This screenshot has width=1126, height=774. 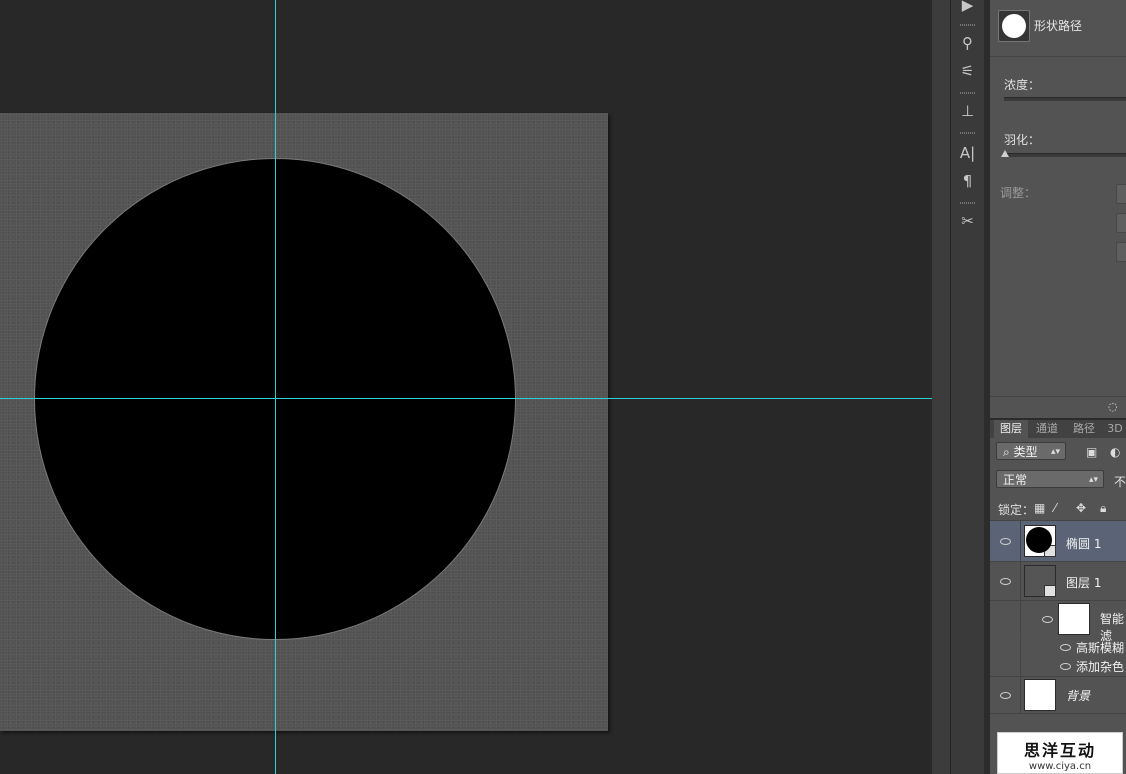 I want to click on watermark-title: 思洋互动, so click(x=1059, y=750).